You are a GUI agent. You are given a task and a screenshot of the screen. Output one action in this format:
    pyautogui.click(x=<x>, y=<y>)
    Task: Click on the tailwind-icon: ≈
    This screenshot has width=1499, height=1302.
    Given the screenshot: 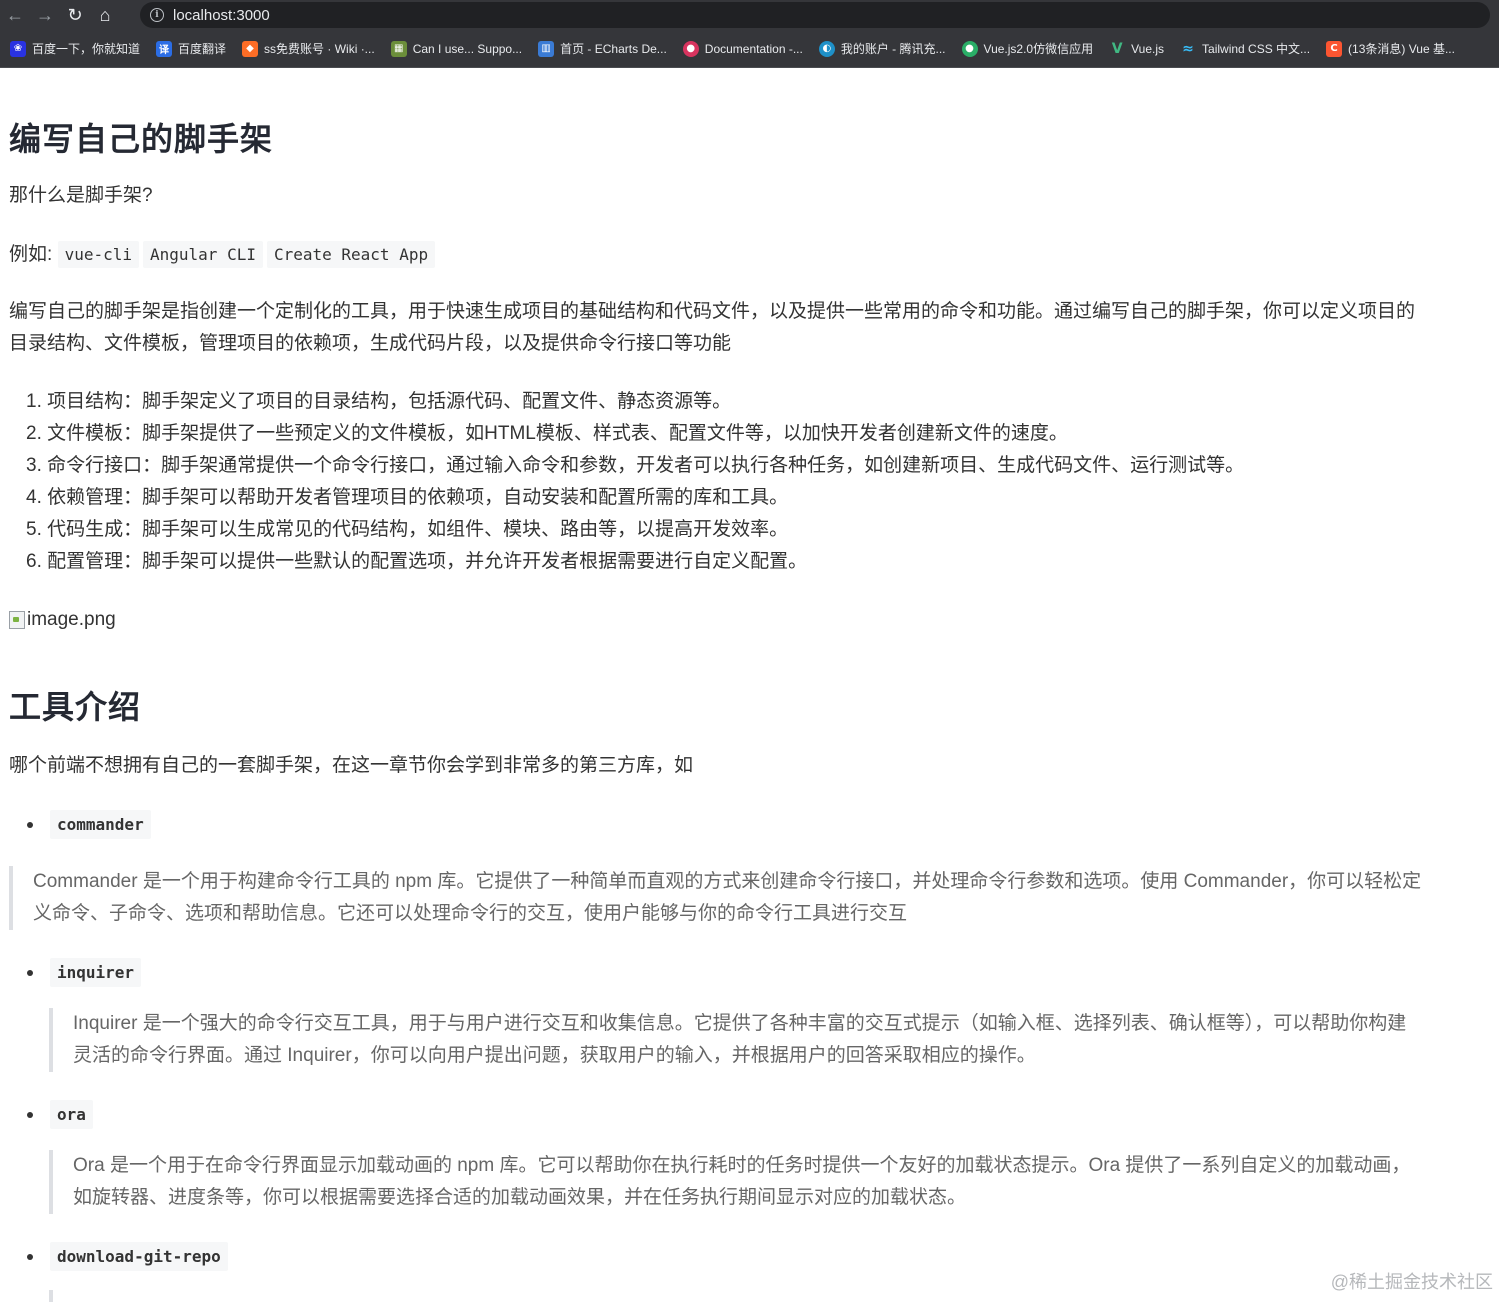 What is the action you would take?
    pyautogui.click(x=1188, y=48)
    